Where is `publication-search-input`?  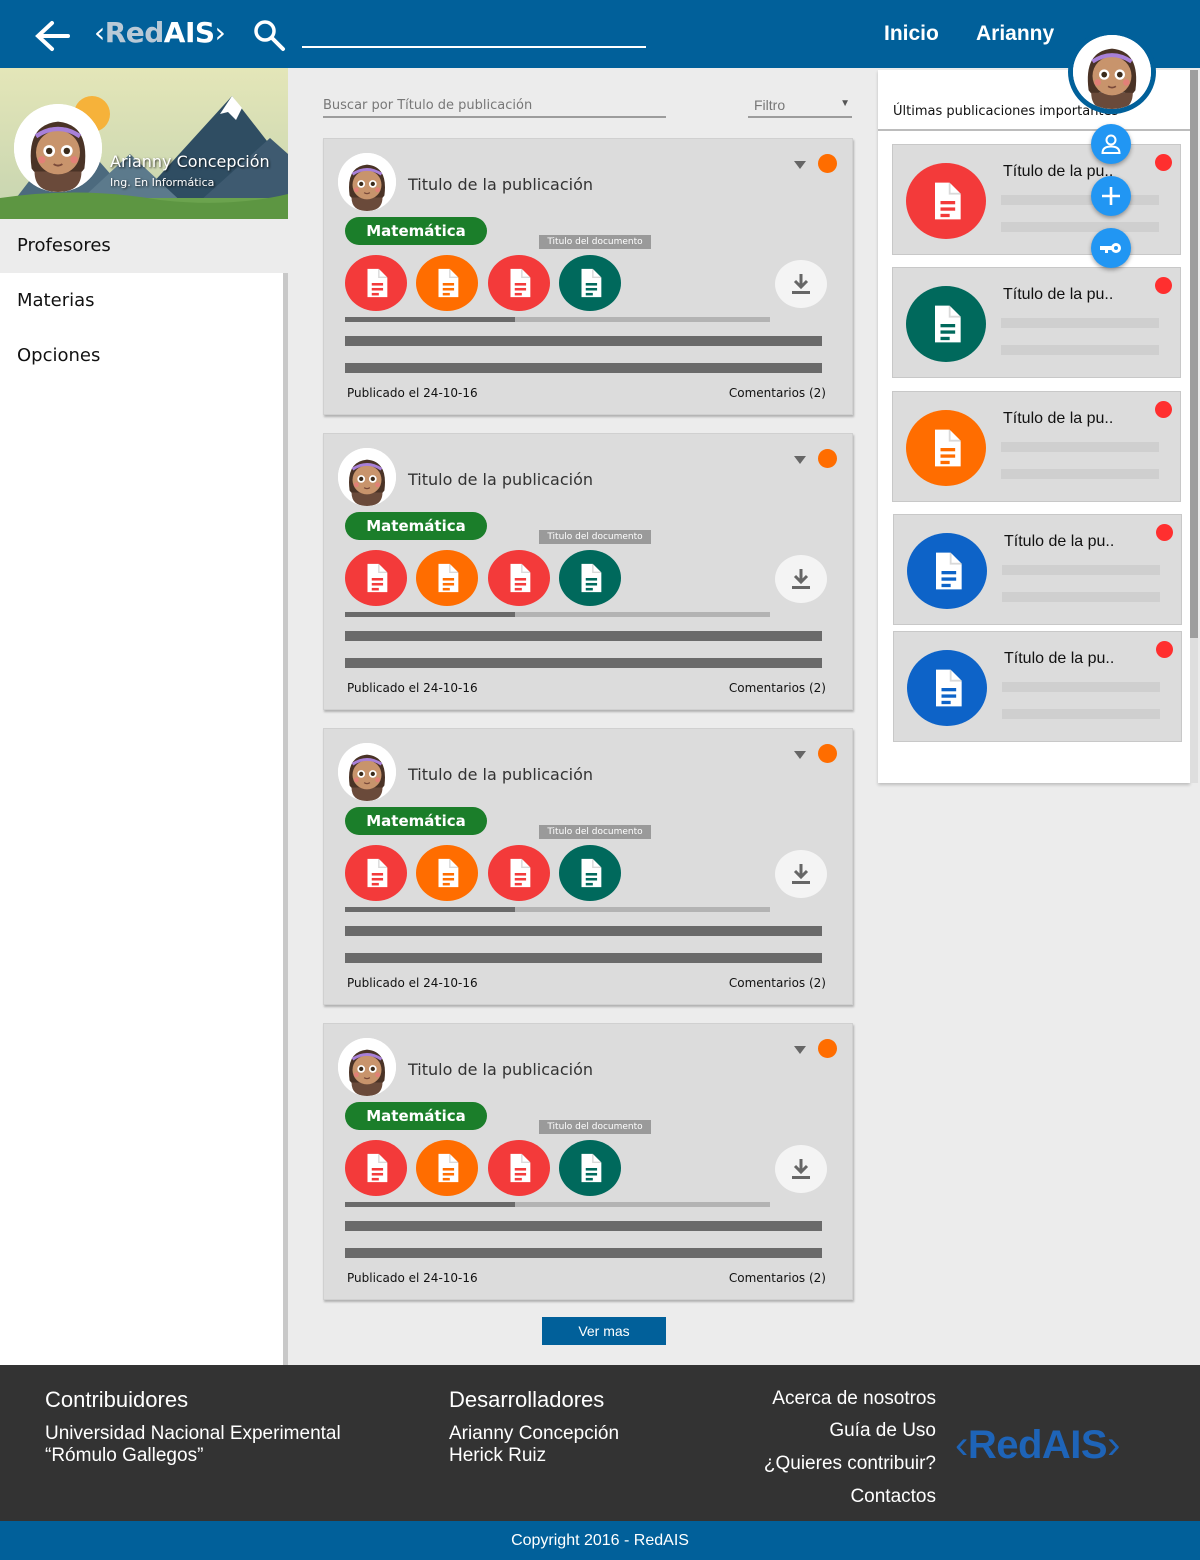
publication-search-input is located at coordinates (494, 106).